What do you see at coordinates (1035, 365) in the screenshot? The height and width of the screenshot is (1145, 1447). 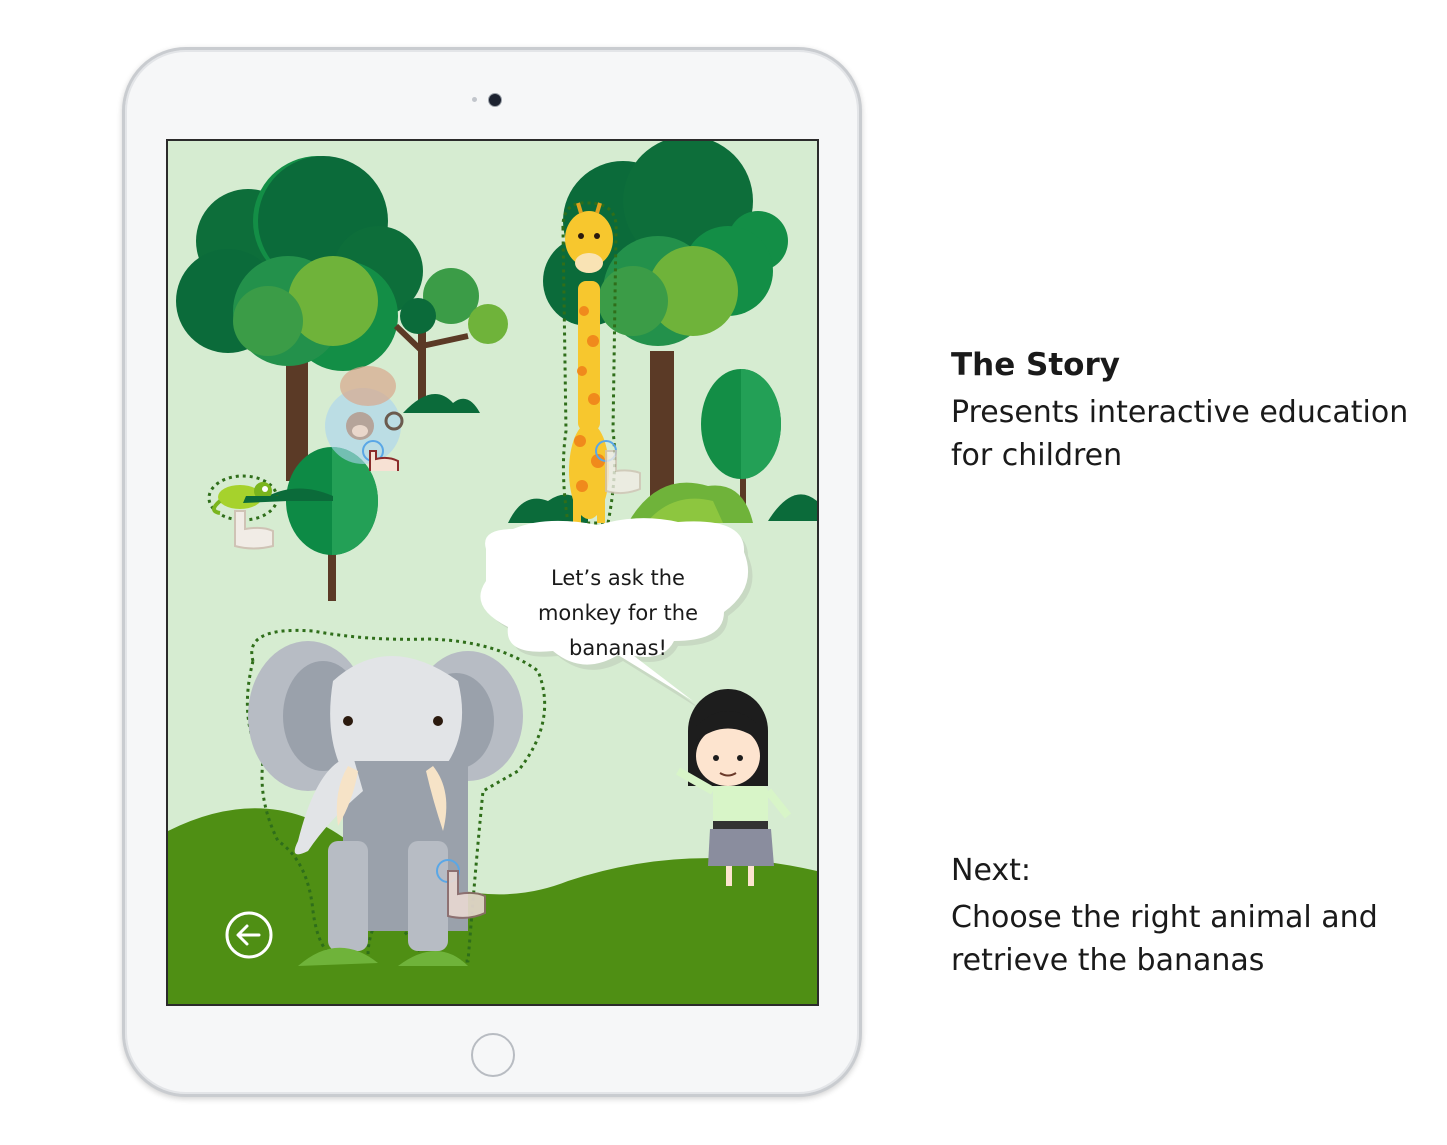 I see `story-heading: The Story` at bounding box center [1035, 365].